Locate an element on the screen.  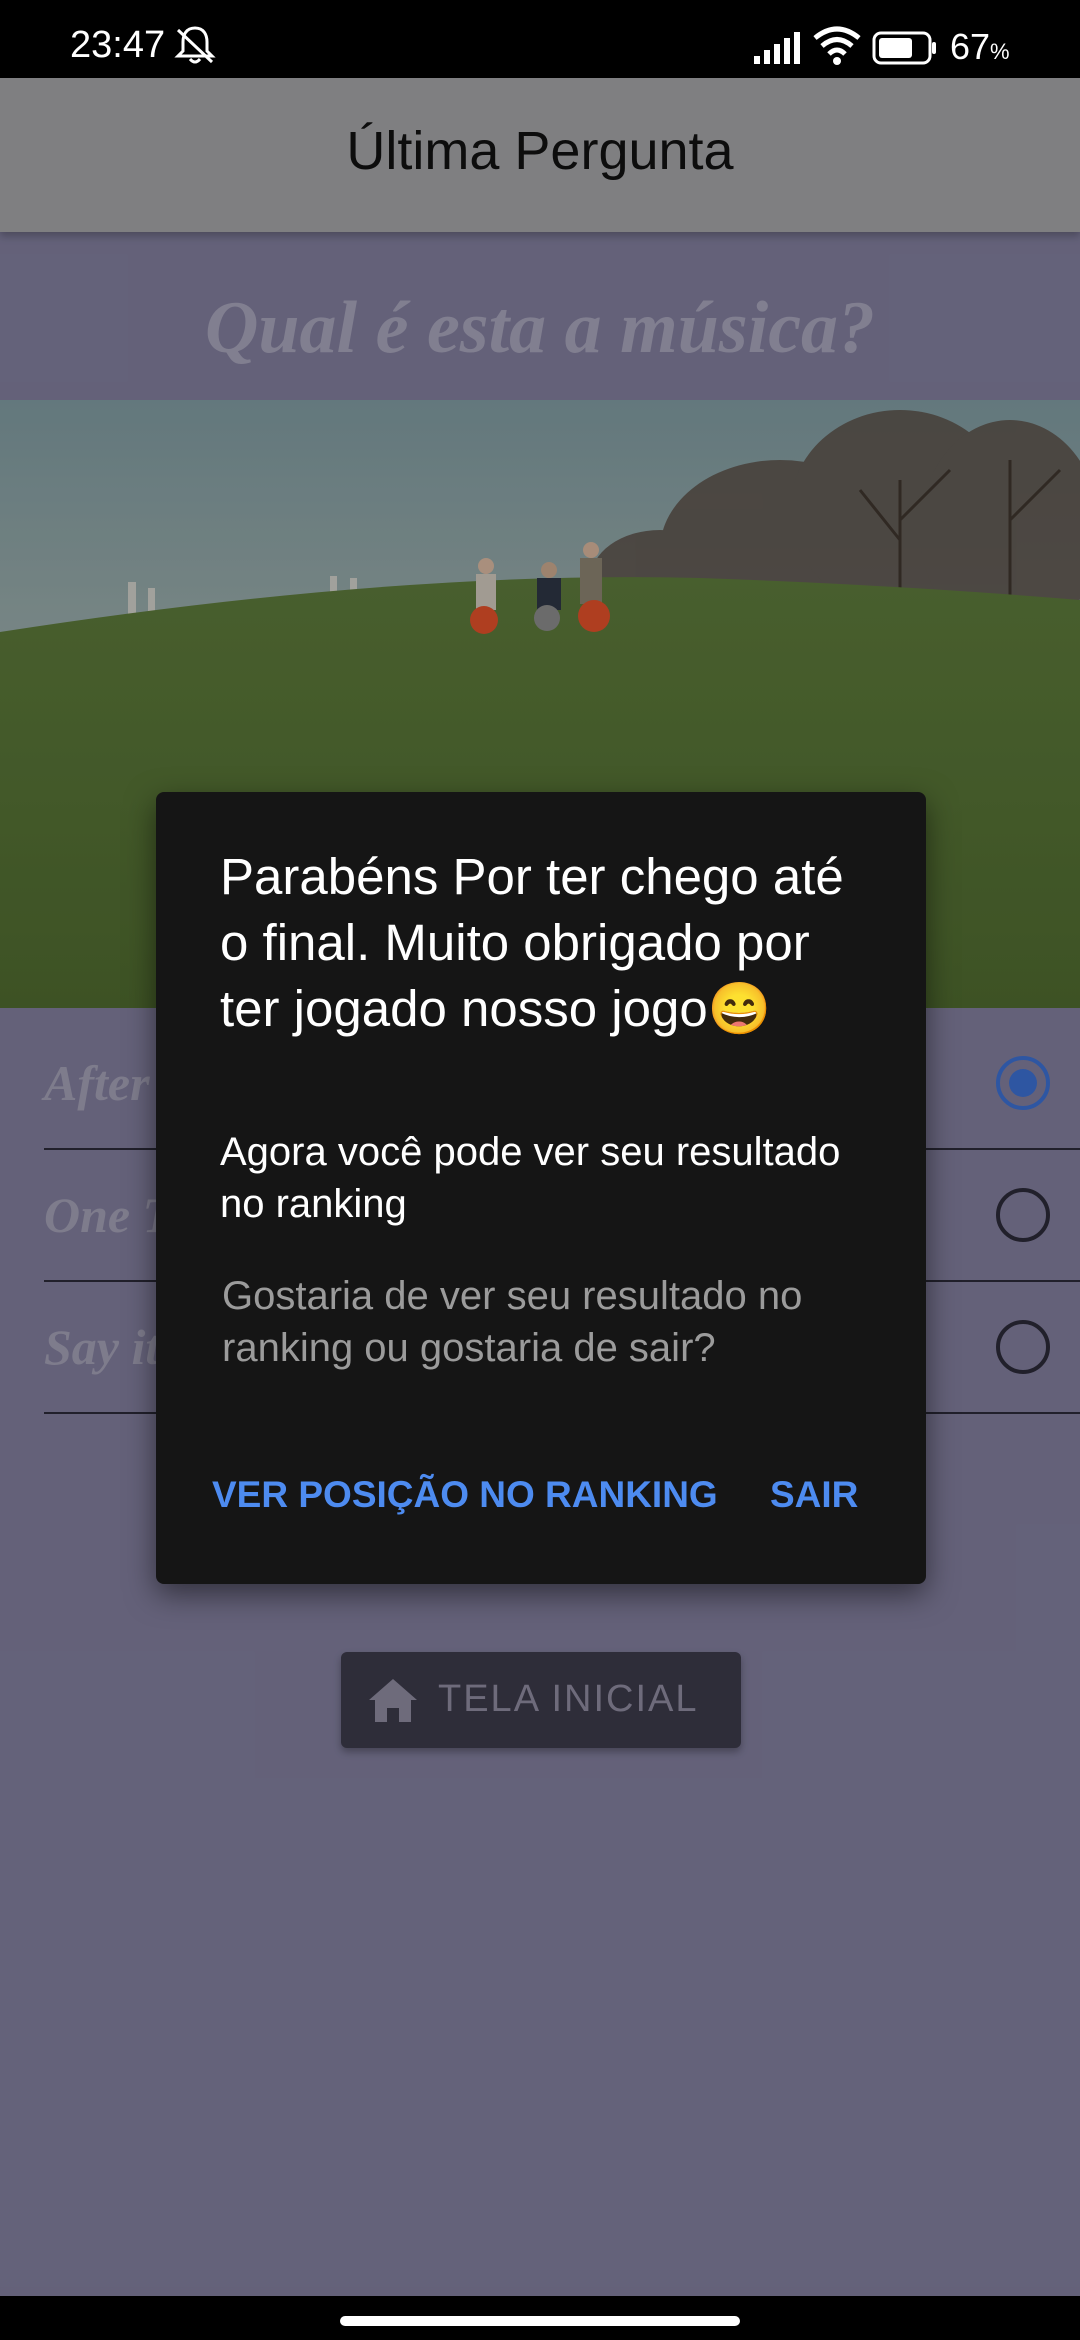
status-time: 23:47 is located at coordinates (118, 45).